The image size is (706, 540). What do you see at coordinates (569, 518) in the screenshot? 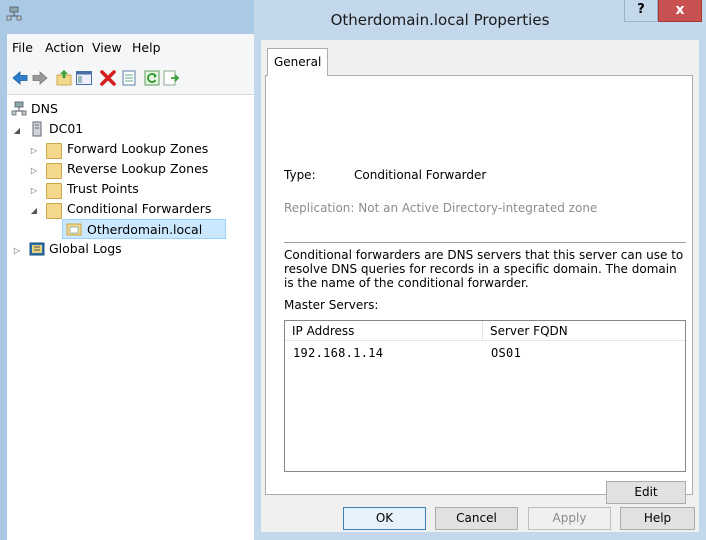
I see `apply-button: Apply` at bounding box center [569, 518].